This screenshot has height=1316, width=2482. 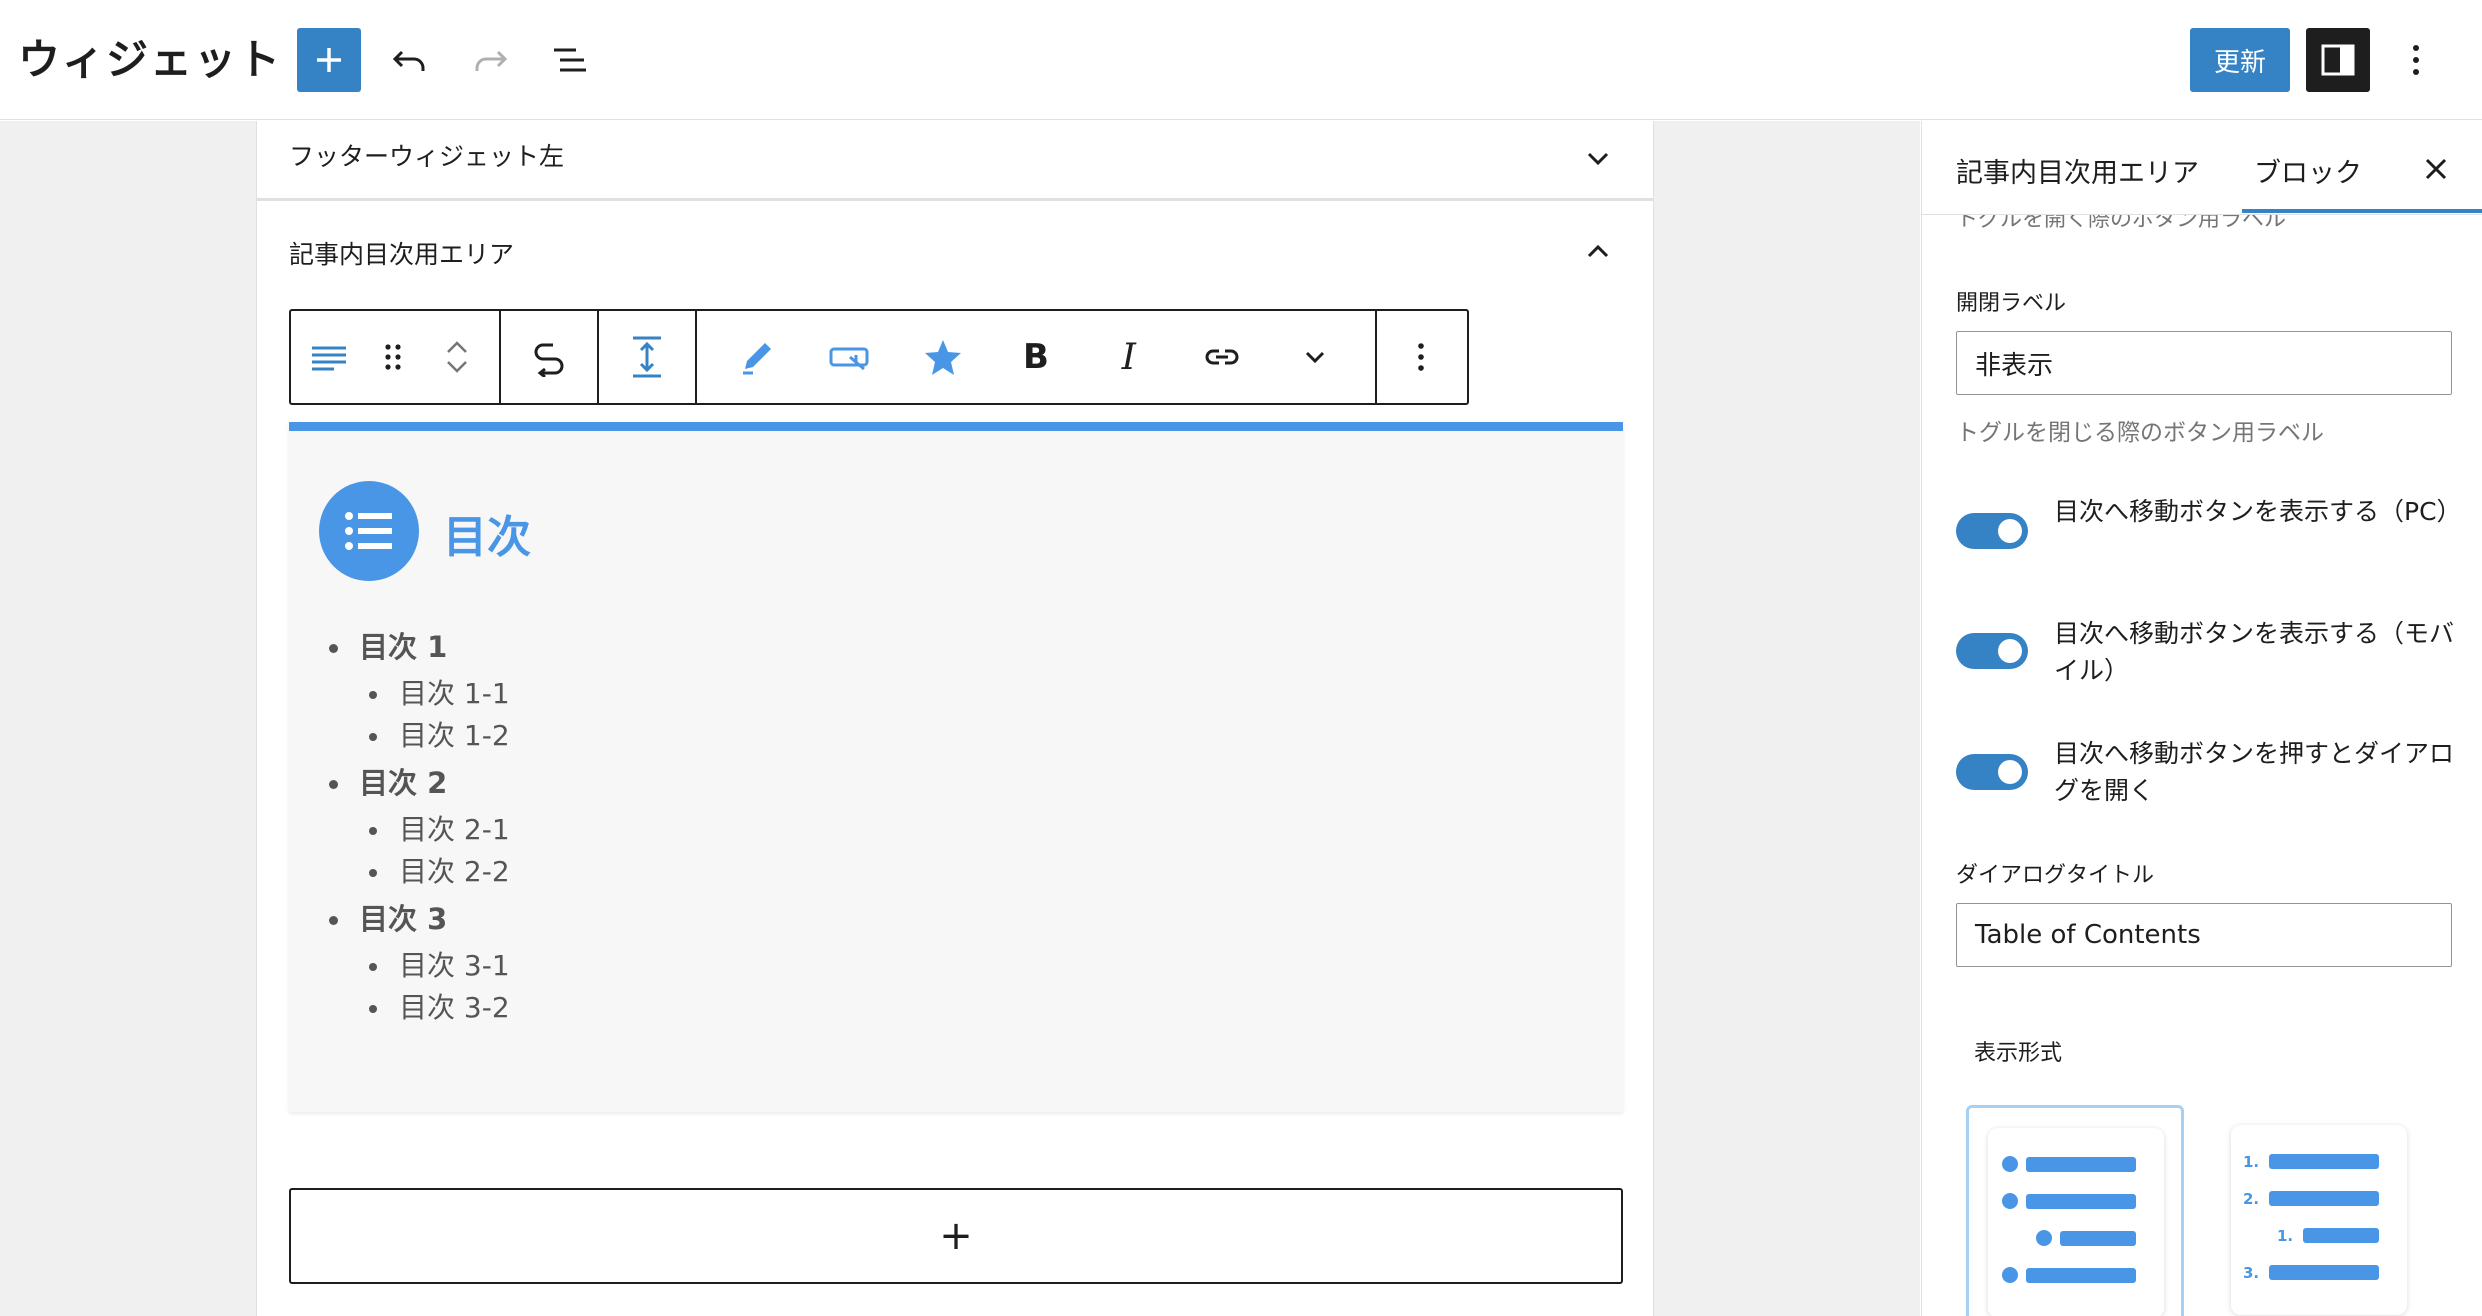 I want to click on drag-handle, so click(x=393, y=357).